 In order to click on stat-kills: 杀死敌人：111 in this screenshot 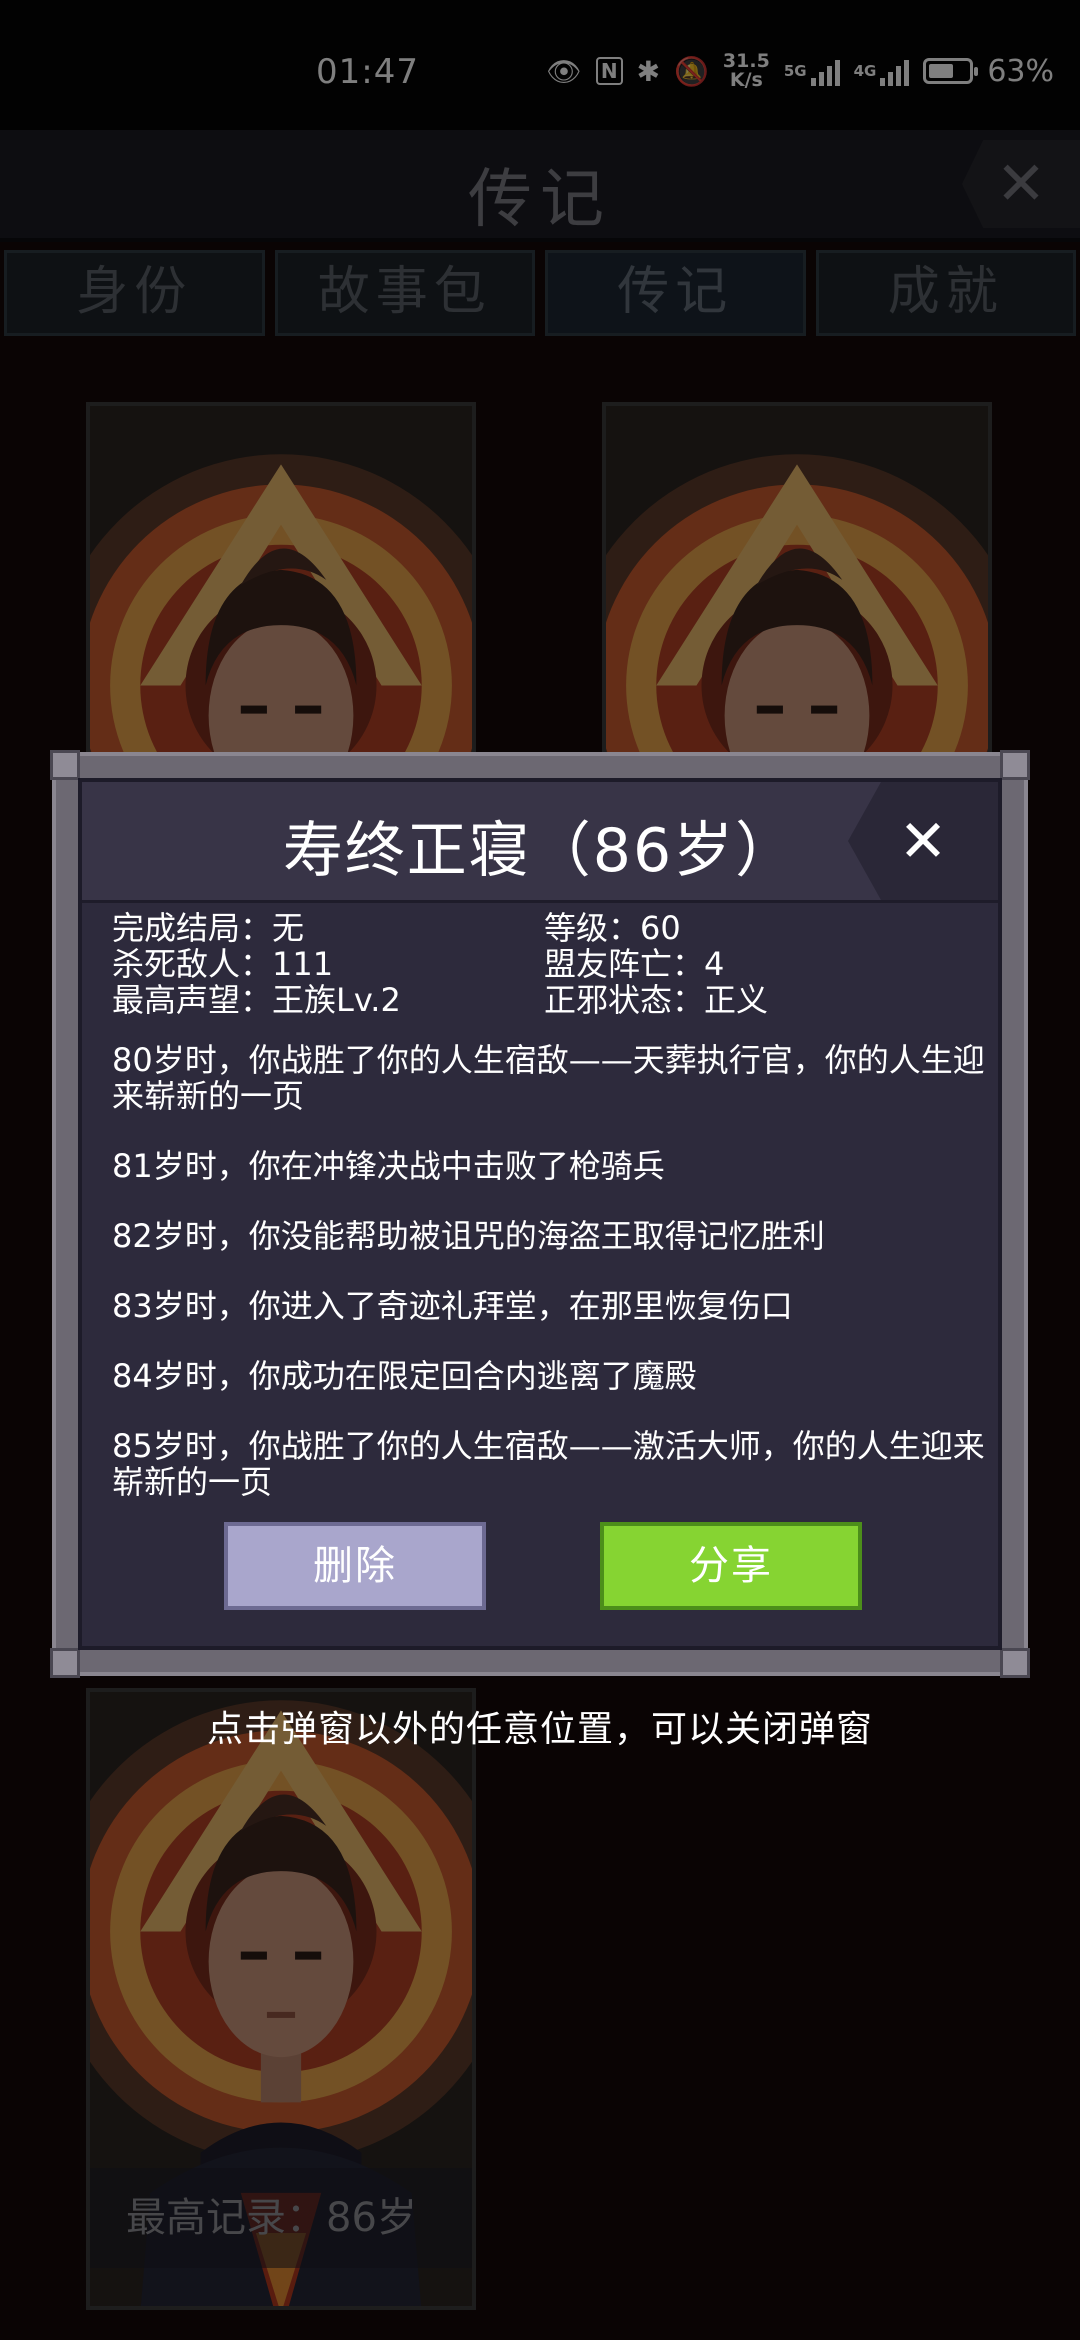, I will do `click(223, 964)`.